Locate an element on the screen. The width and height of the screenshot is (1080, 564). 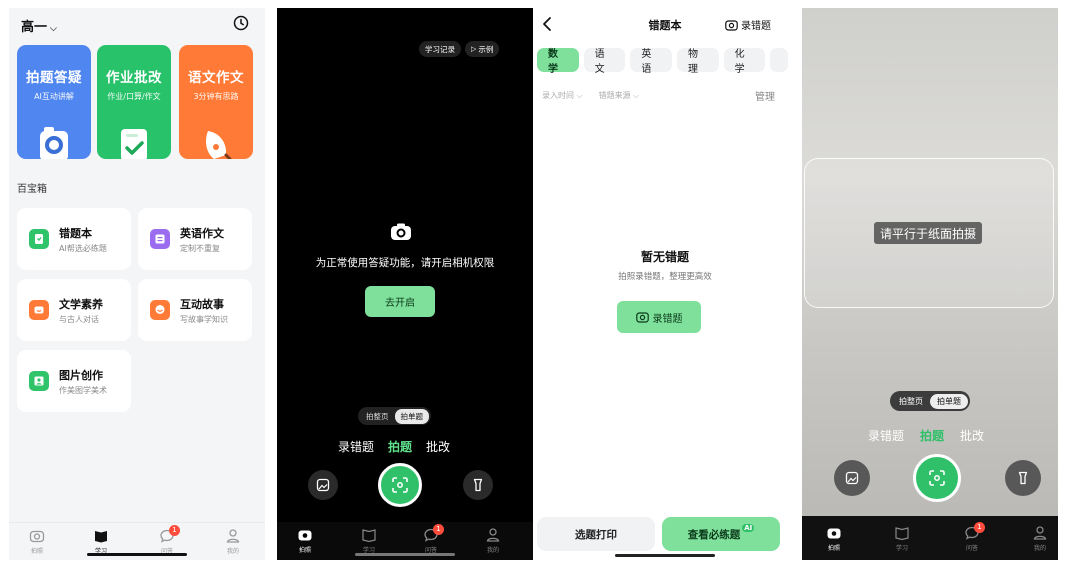
filter-entry-time: 录入时间 ⌵ is located at coordinates (562, 95).